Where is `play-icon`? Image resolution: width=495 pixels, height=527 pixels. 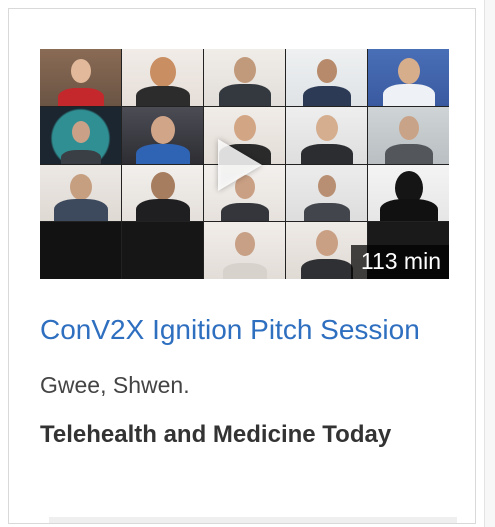
play-icon is located at coordinates (240, 165).